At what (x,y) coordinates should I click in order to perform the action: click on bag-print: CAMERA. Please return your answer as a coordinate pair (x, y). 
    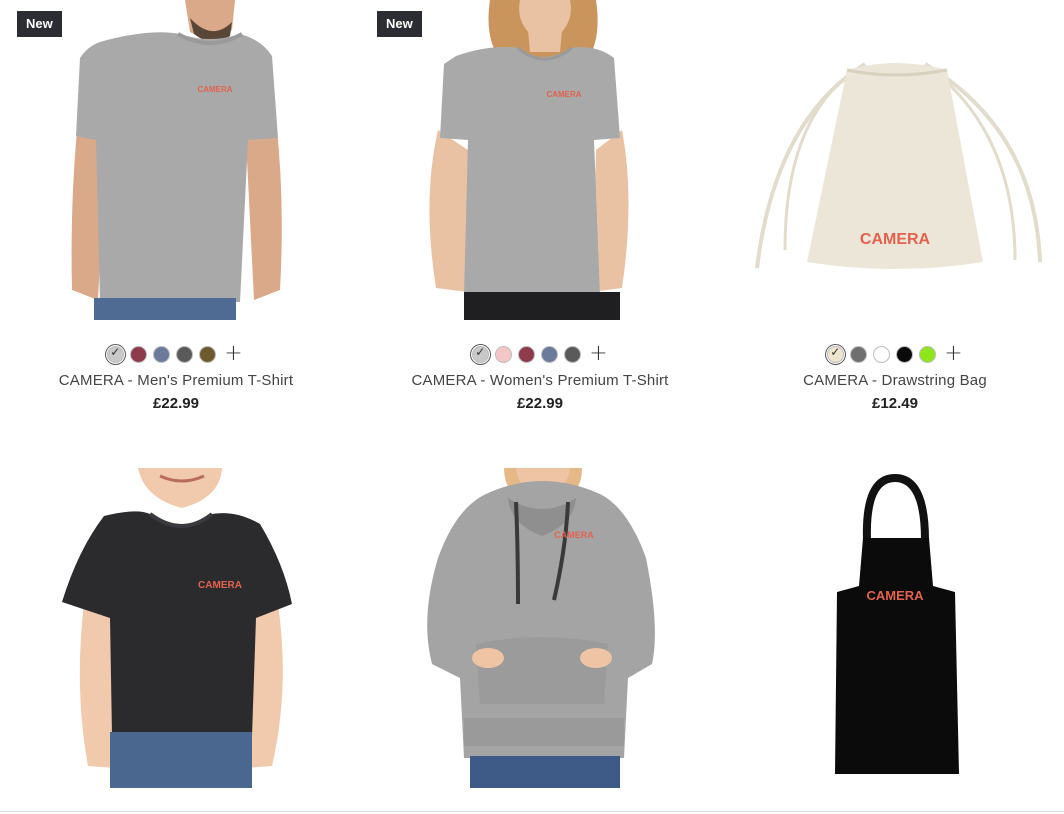
    Looking at the image, I should click on (895, 239).